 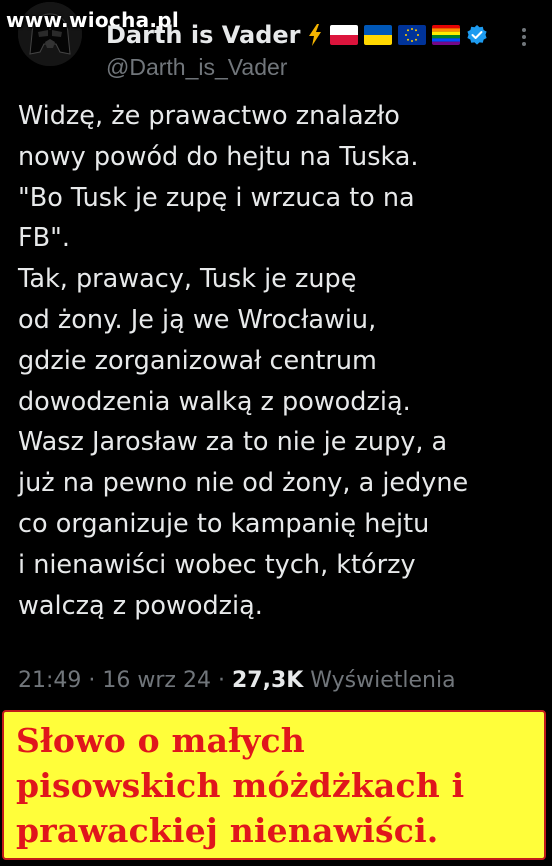 What do you see at coordinates (224, 523) in the screenshot?
I see `tweet-text-line: co organizuje to kampanię hejtu` at bounding box center [224, 523].